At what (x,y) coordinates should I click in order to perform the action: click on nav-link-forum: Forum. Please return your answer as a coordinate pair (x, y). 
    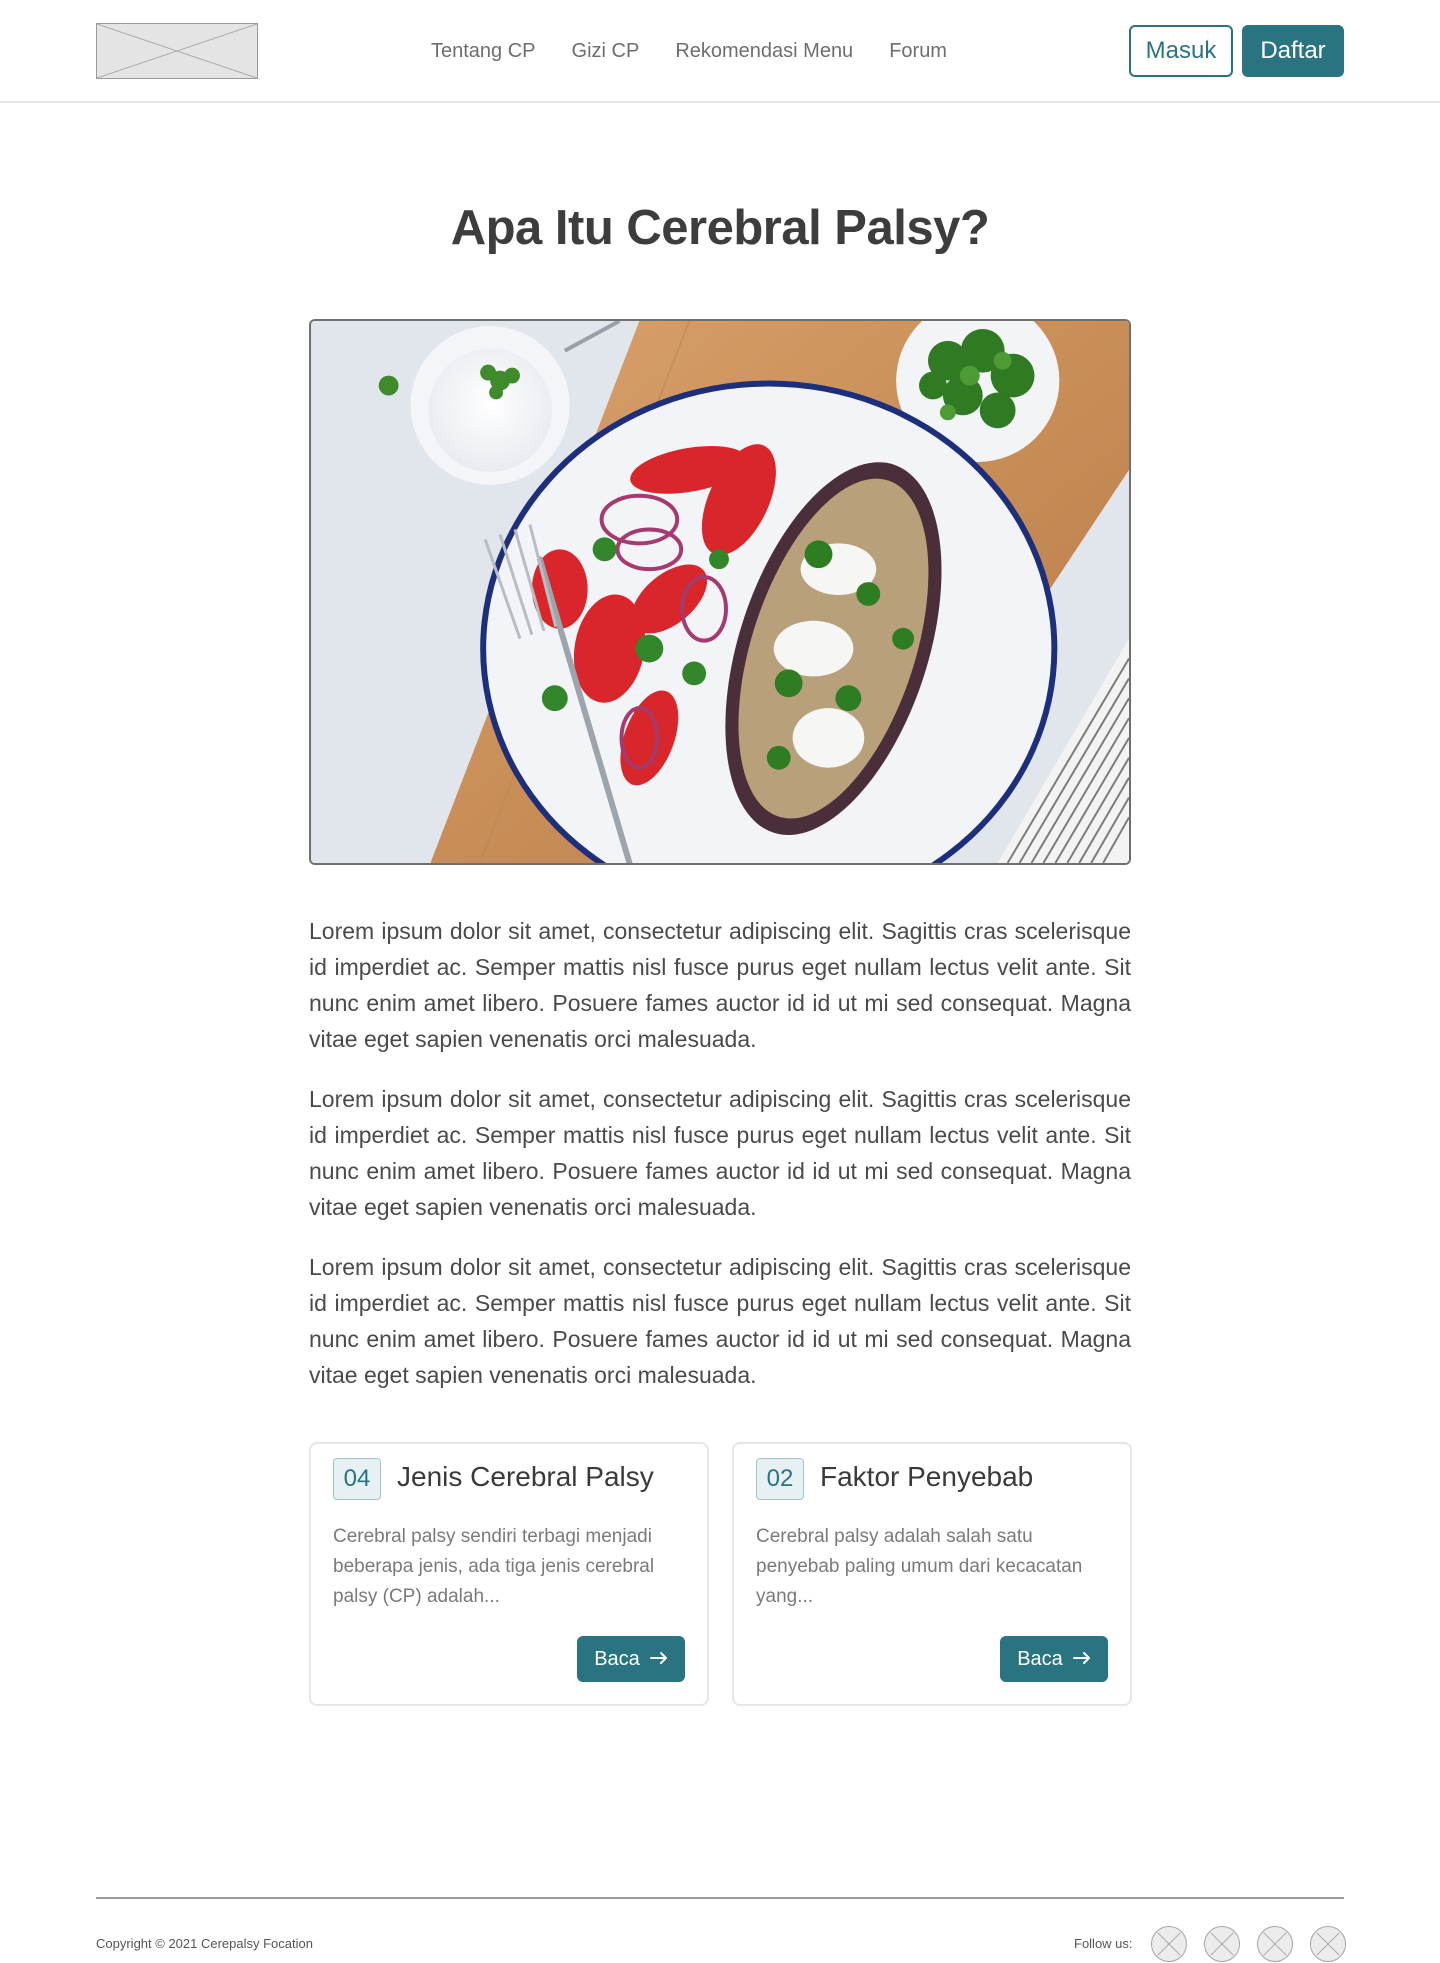
    Looking at the image, I should click on (918, 51).